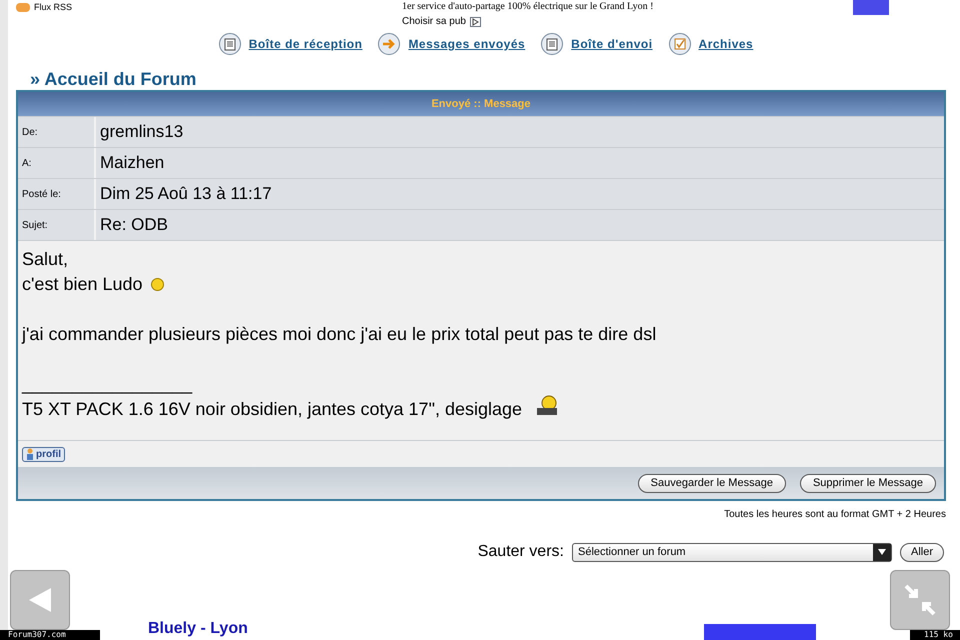  Describe the element at coordinates (82, 284) in the screenshot. I see `message-text: c'est bien Ludo` at that location.